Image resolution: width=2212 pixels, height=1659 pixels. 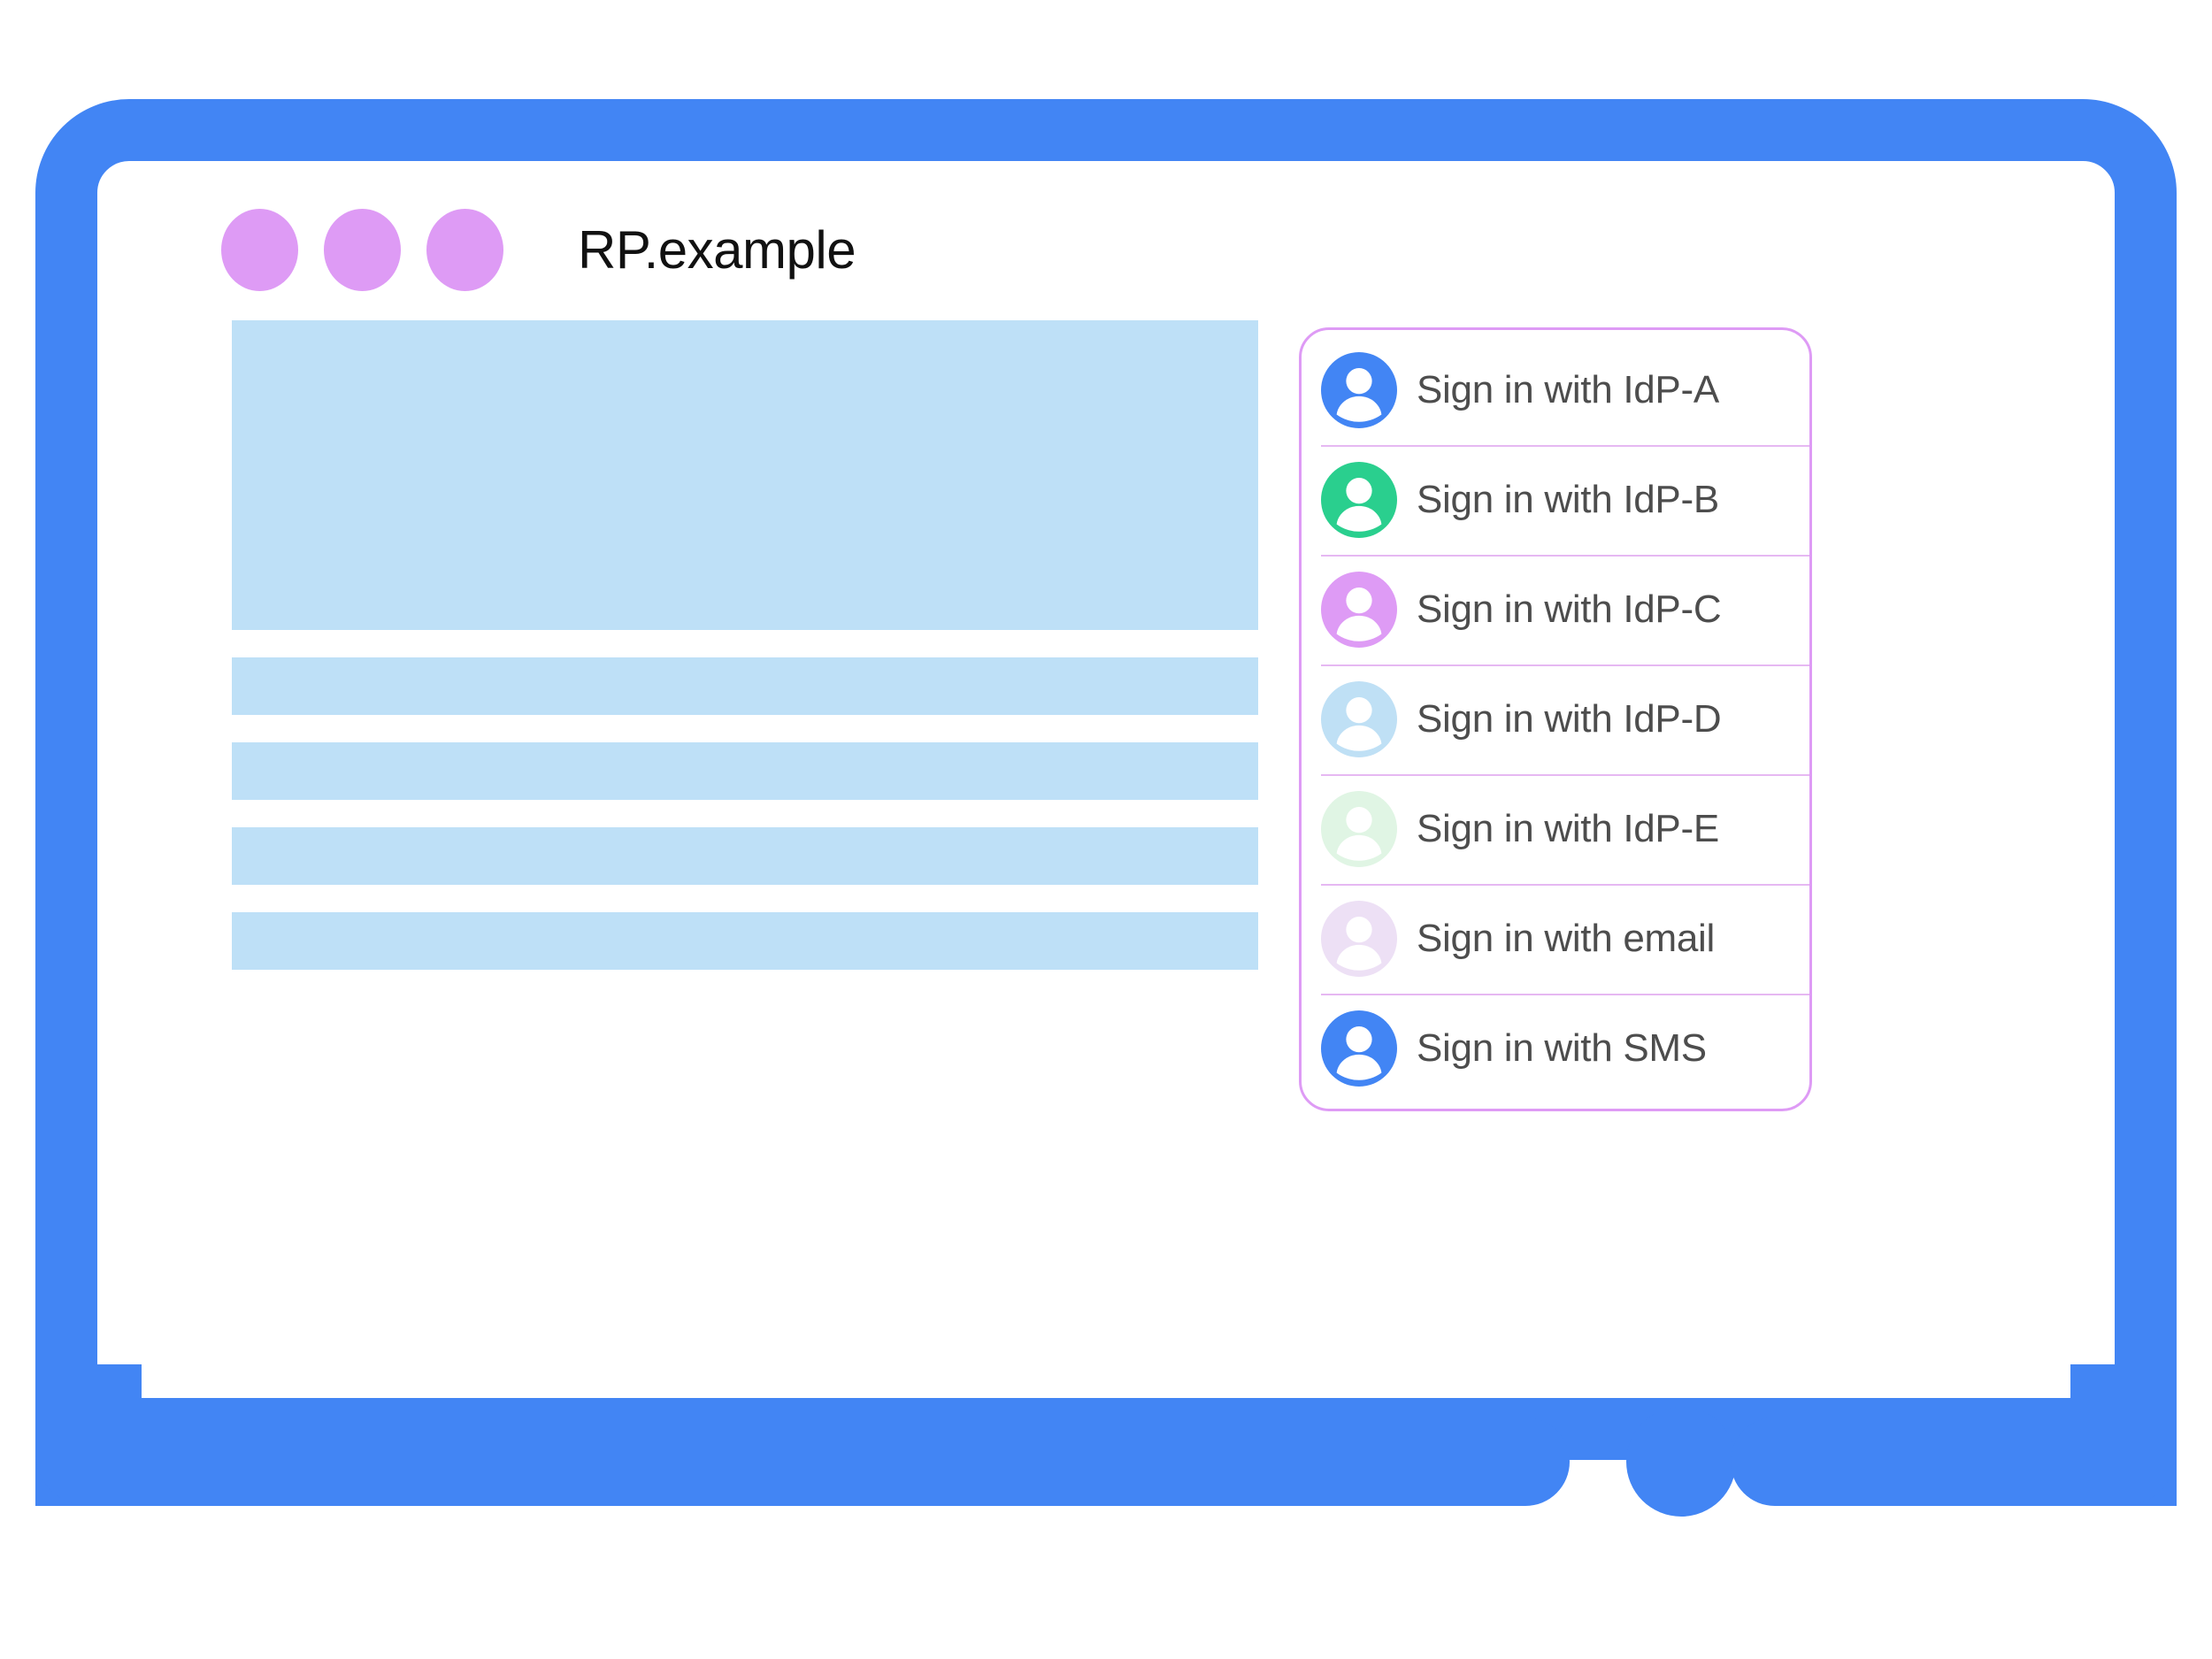 What do you see at coordinates (1954, 1435) in the screenshot?
I see `device-bottom-bar-right` at bounding box center [1954, 1435].